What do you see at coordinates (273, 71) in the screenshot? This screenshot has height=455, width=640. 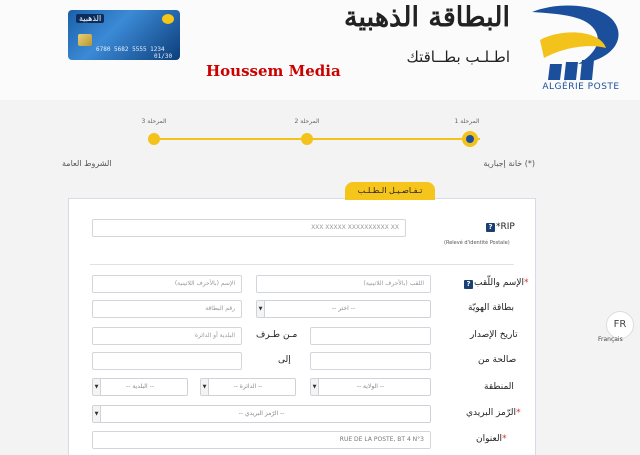 I see `watermark-text: Houssem Media` at bounding box center [273, 71].